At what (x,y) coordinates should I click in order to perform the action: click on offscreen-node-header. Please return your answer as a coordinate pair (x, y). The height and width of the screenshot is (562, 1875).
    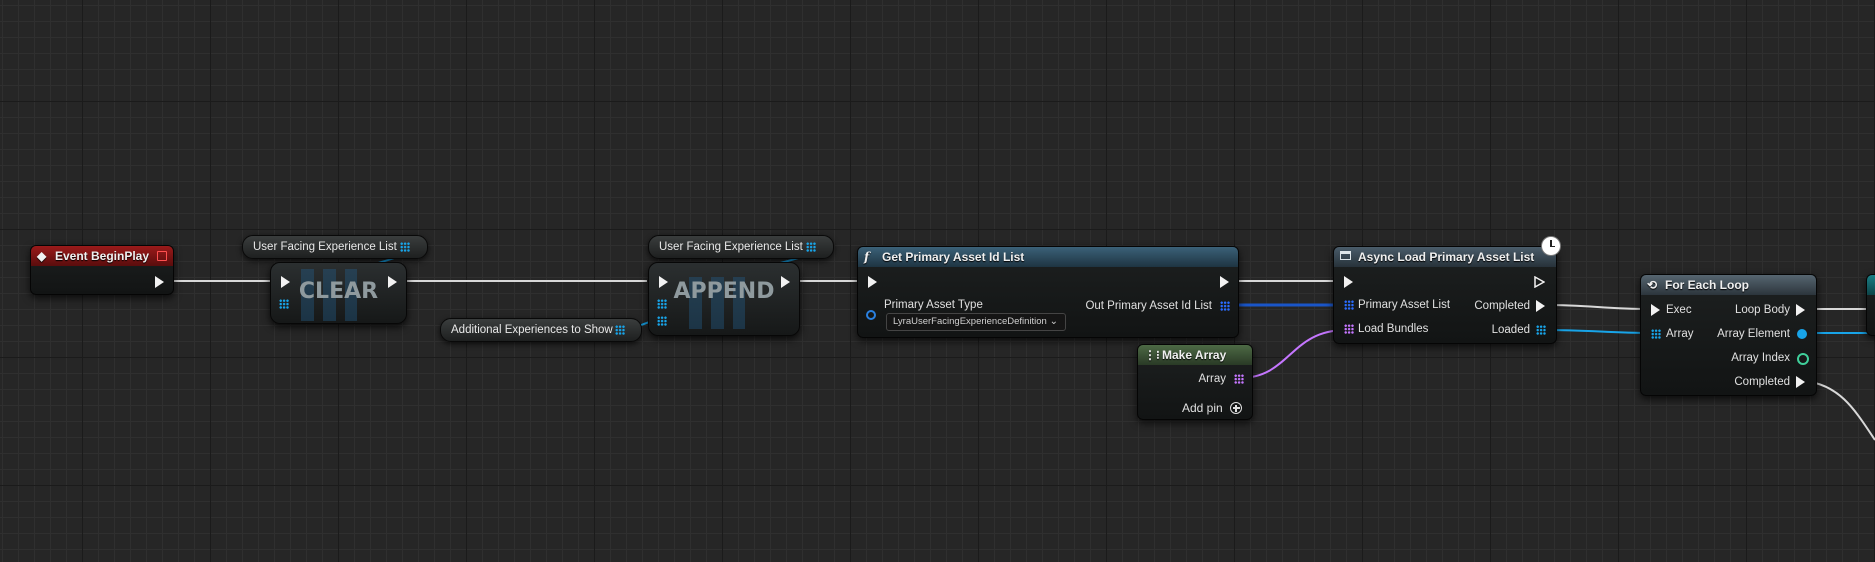
    Looking at the image, I should click on (1871, 285).